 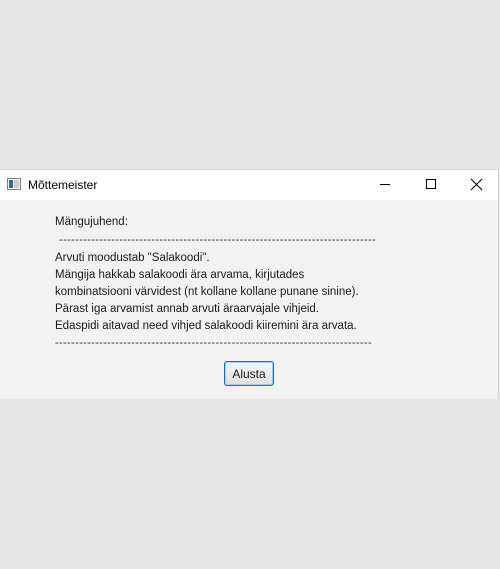 I want to click on close-button, so click(x=477, y=185).